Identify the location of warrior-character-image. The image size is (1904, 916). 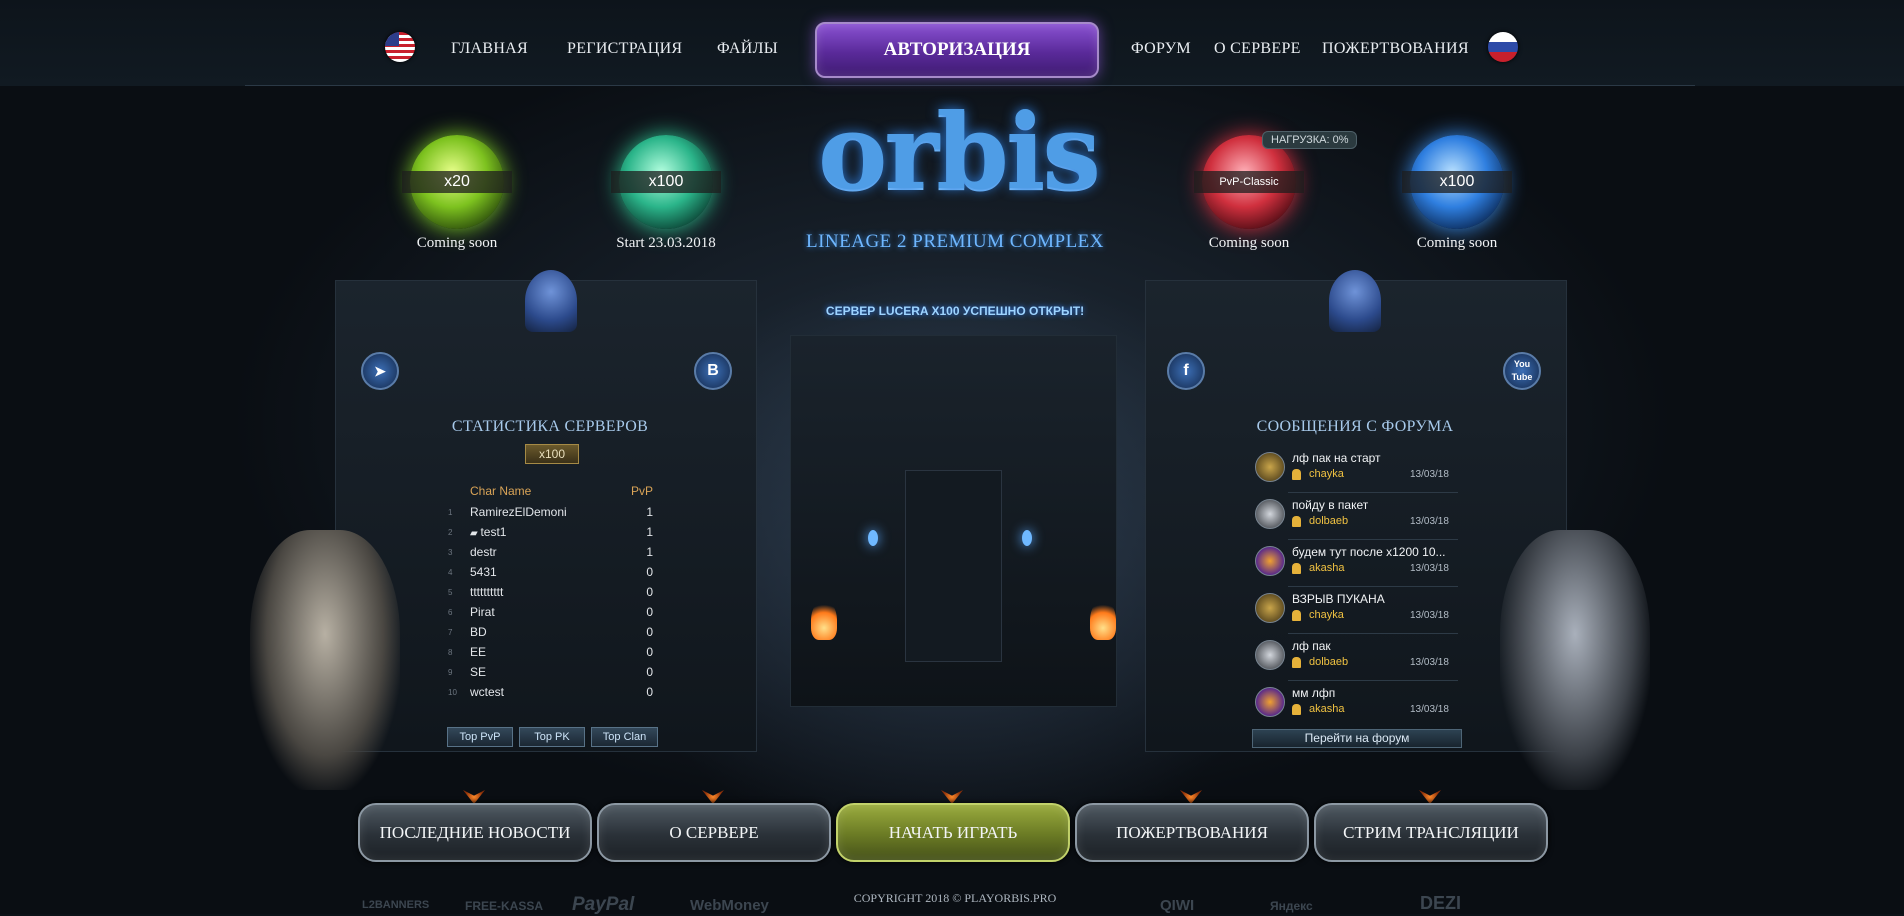
(1575, 660).